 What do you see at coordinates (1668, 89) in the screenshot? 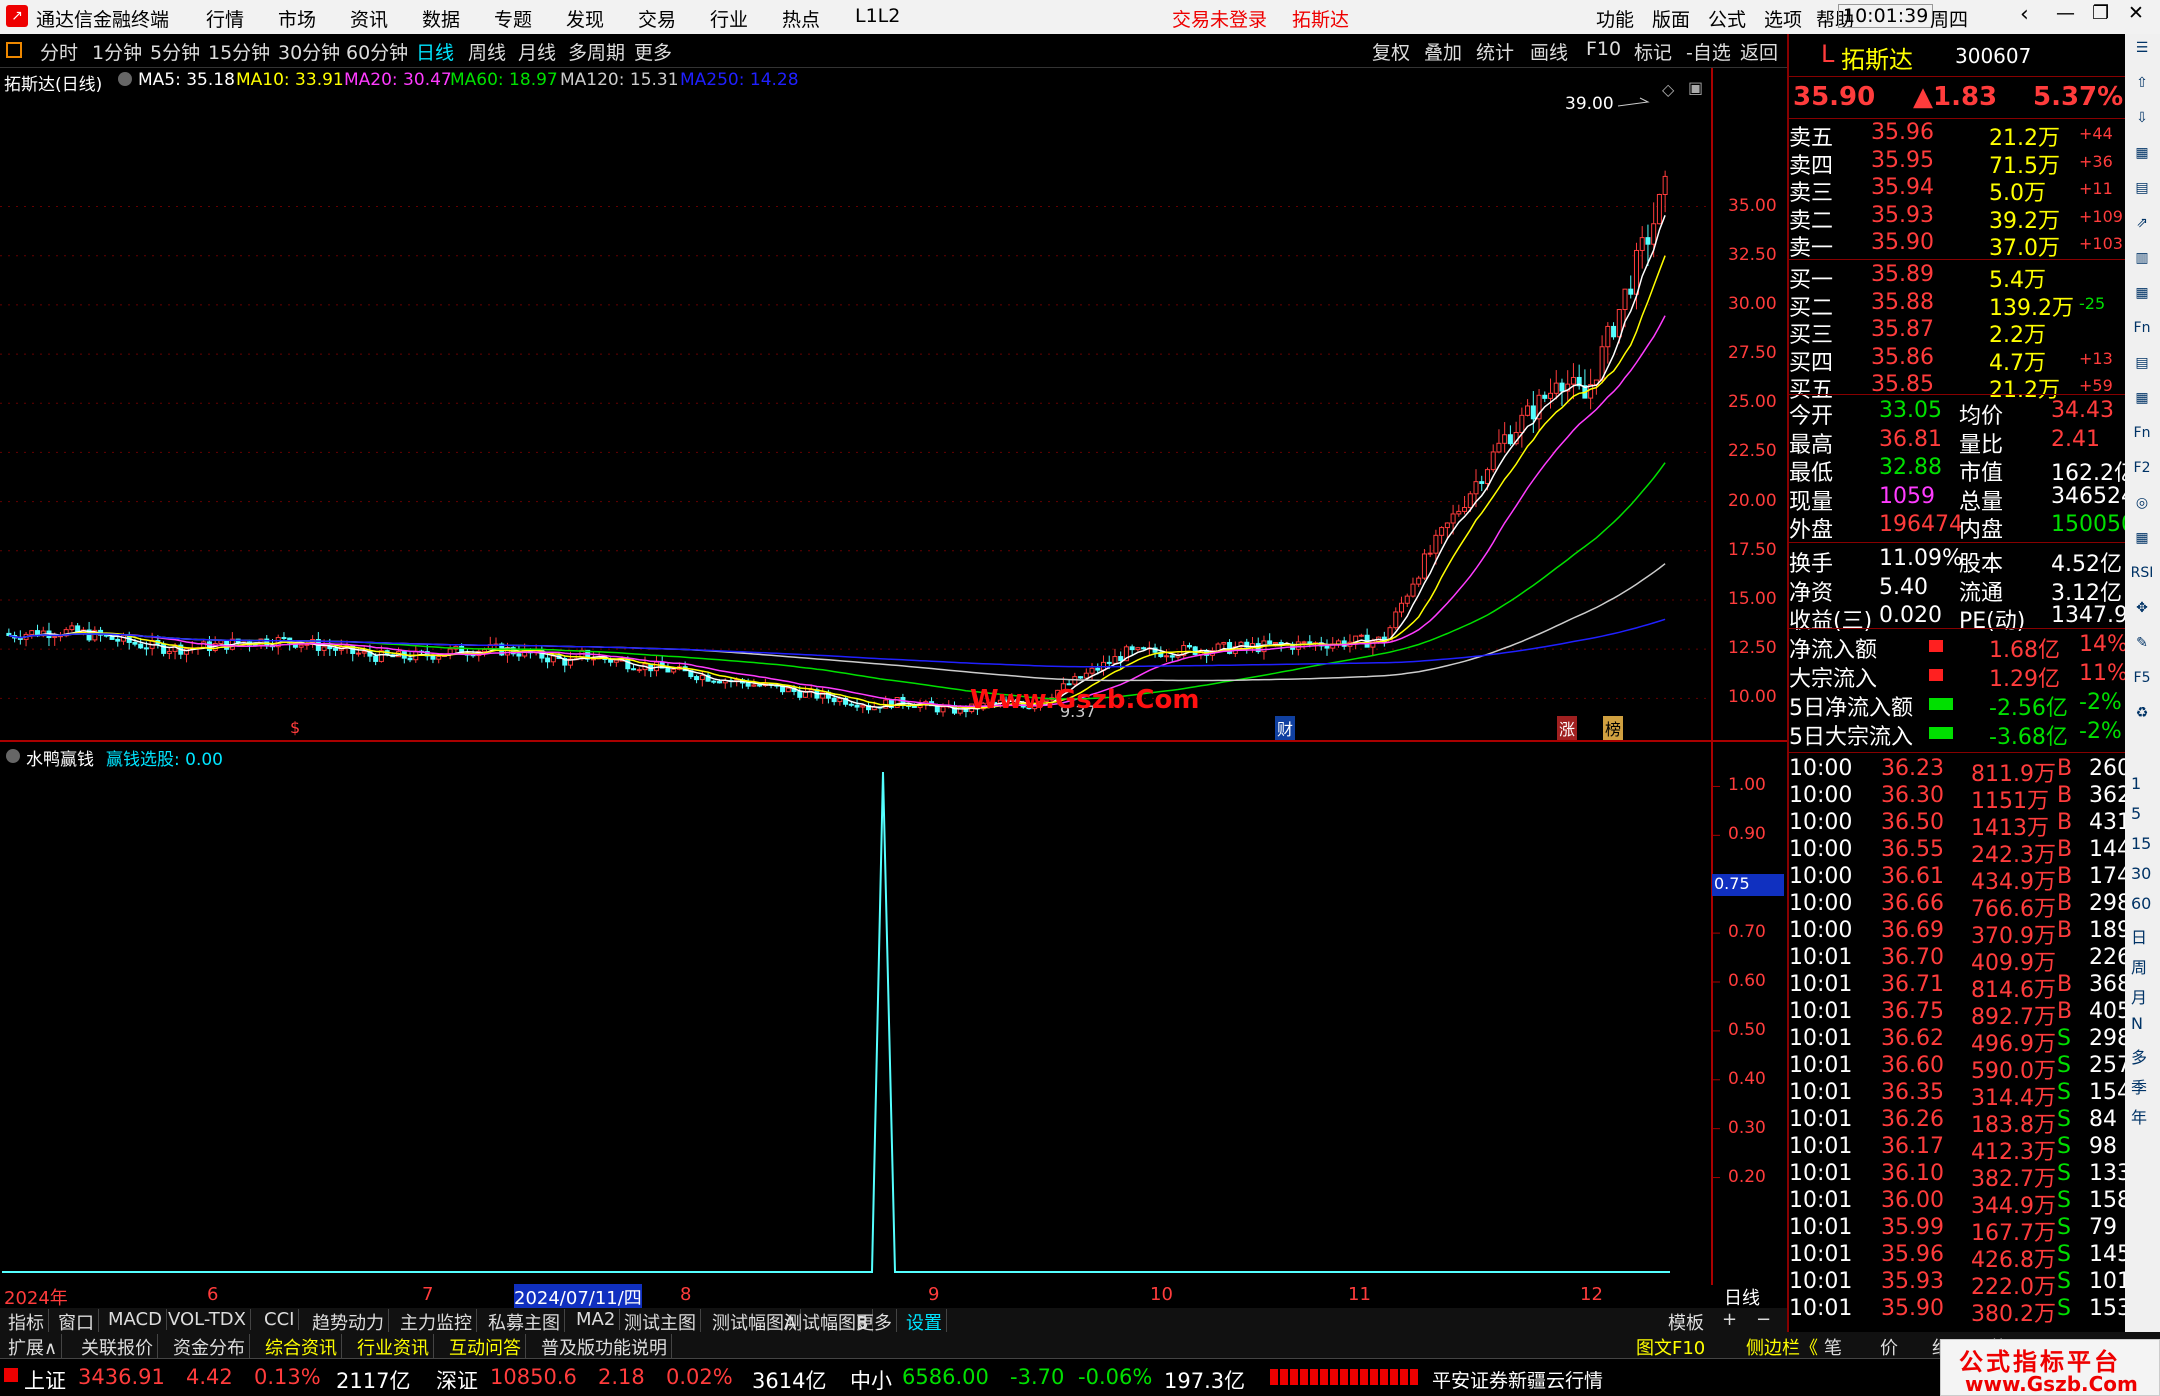
I see `diamond-icon: ◇` at bounding box center [1668, 89].